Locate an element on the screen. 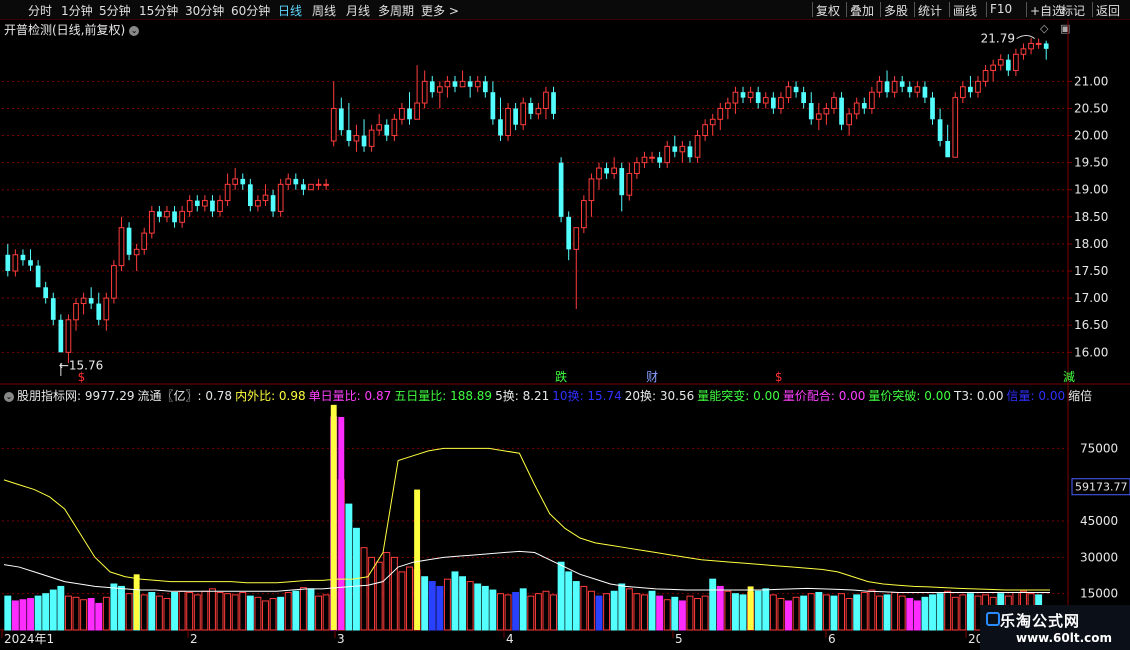  price-tick-label: 19.50 is located at coordinates (1091, 163).